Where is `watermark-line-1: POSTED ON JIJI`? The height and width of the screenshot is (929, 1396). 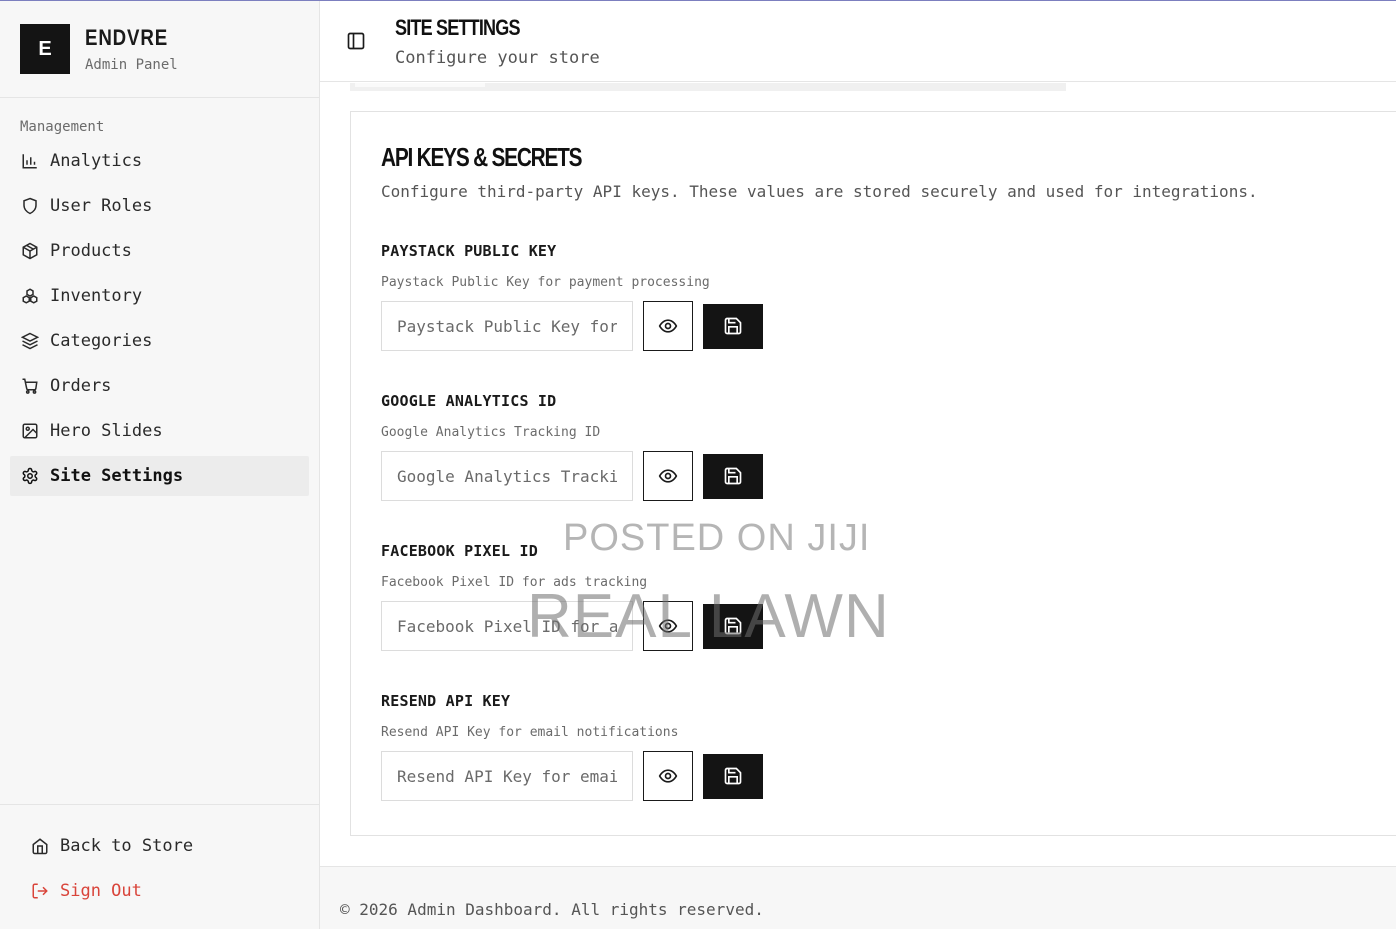
watermark-line-1: POSTED ON JIJI is located at coordinates (717, 538).